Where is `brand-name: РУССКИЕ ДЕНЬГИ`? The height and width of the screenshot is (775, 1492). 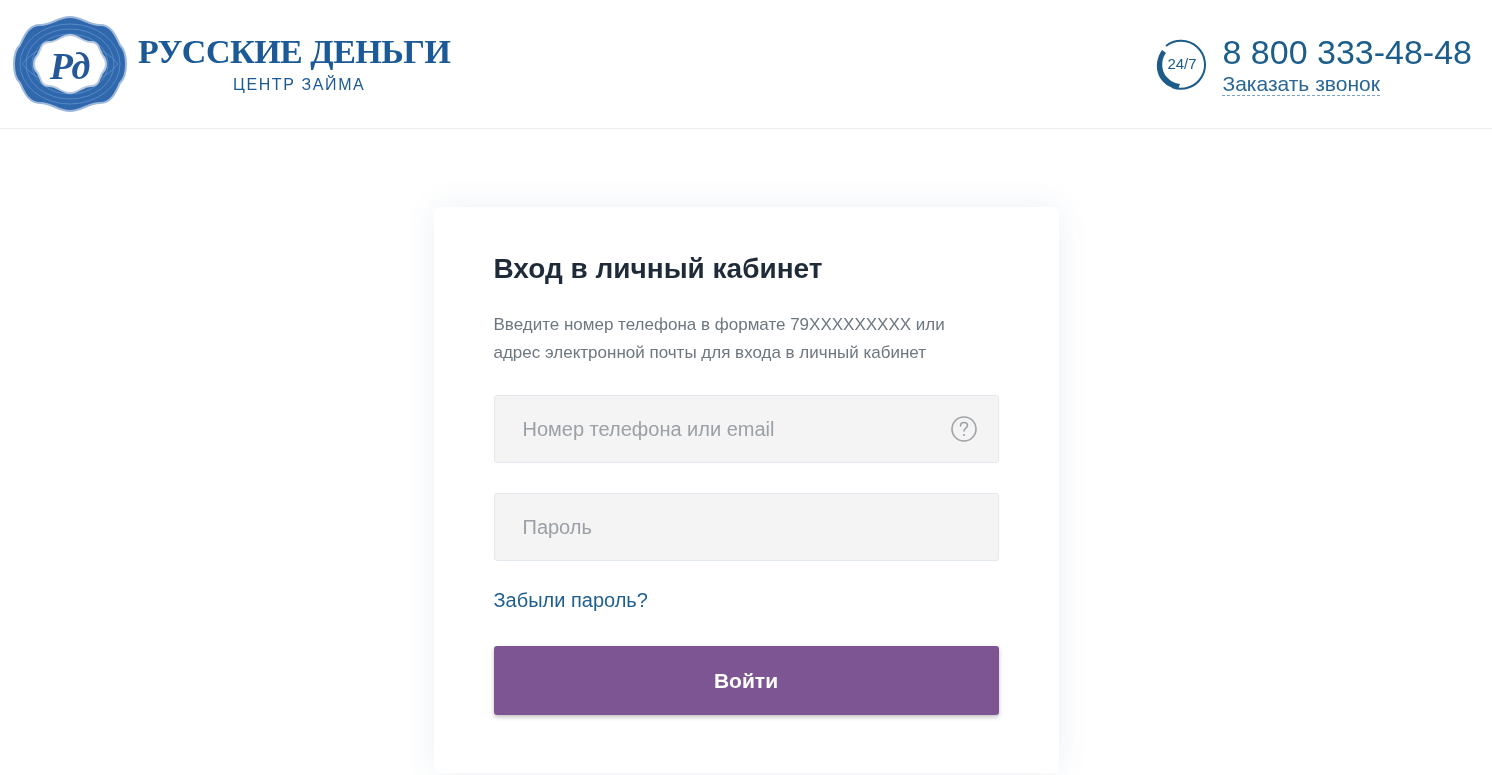
brand-name: РУССКИЕ ДЕНЬГИ is located at coordinates (294, 52).